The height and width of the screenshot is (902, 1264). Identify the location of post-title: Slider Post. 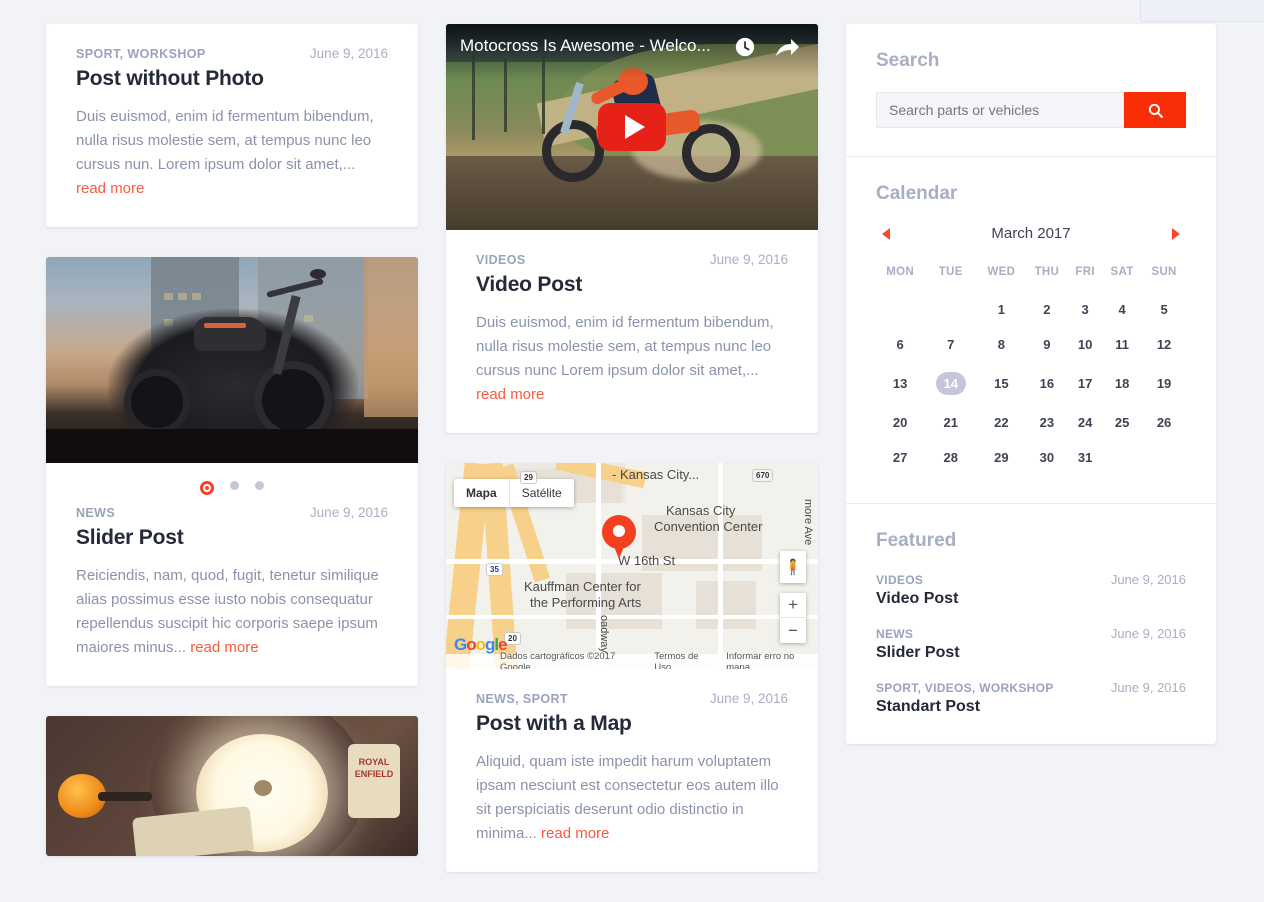
(232, 538).